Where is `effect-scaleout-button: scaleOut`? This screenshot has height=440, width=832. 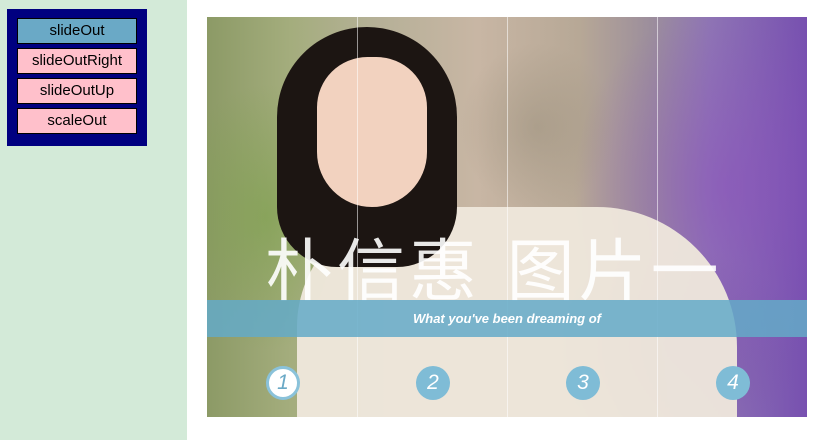
effect-scaleout-button: scaleOut is located at coordinates (77, 121).